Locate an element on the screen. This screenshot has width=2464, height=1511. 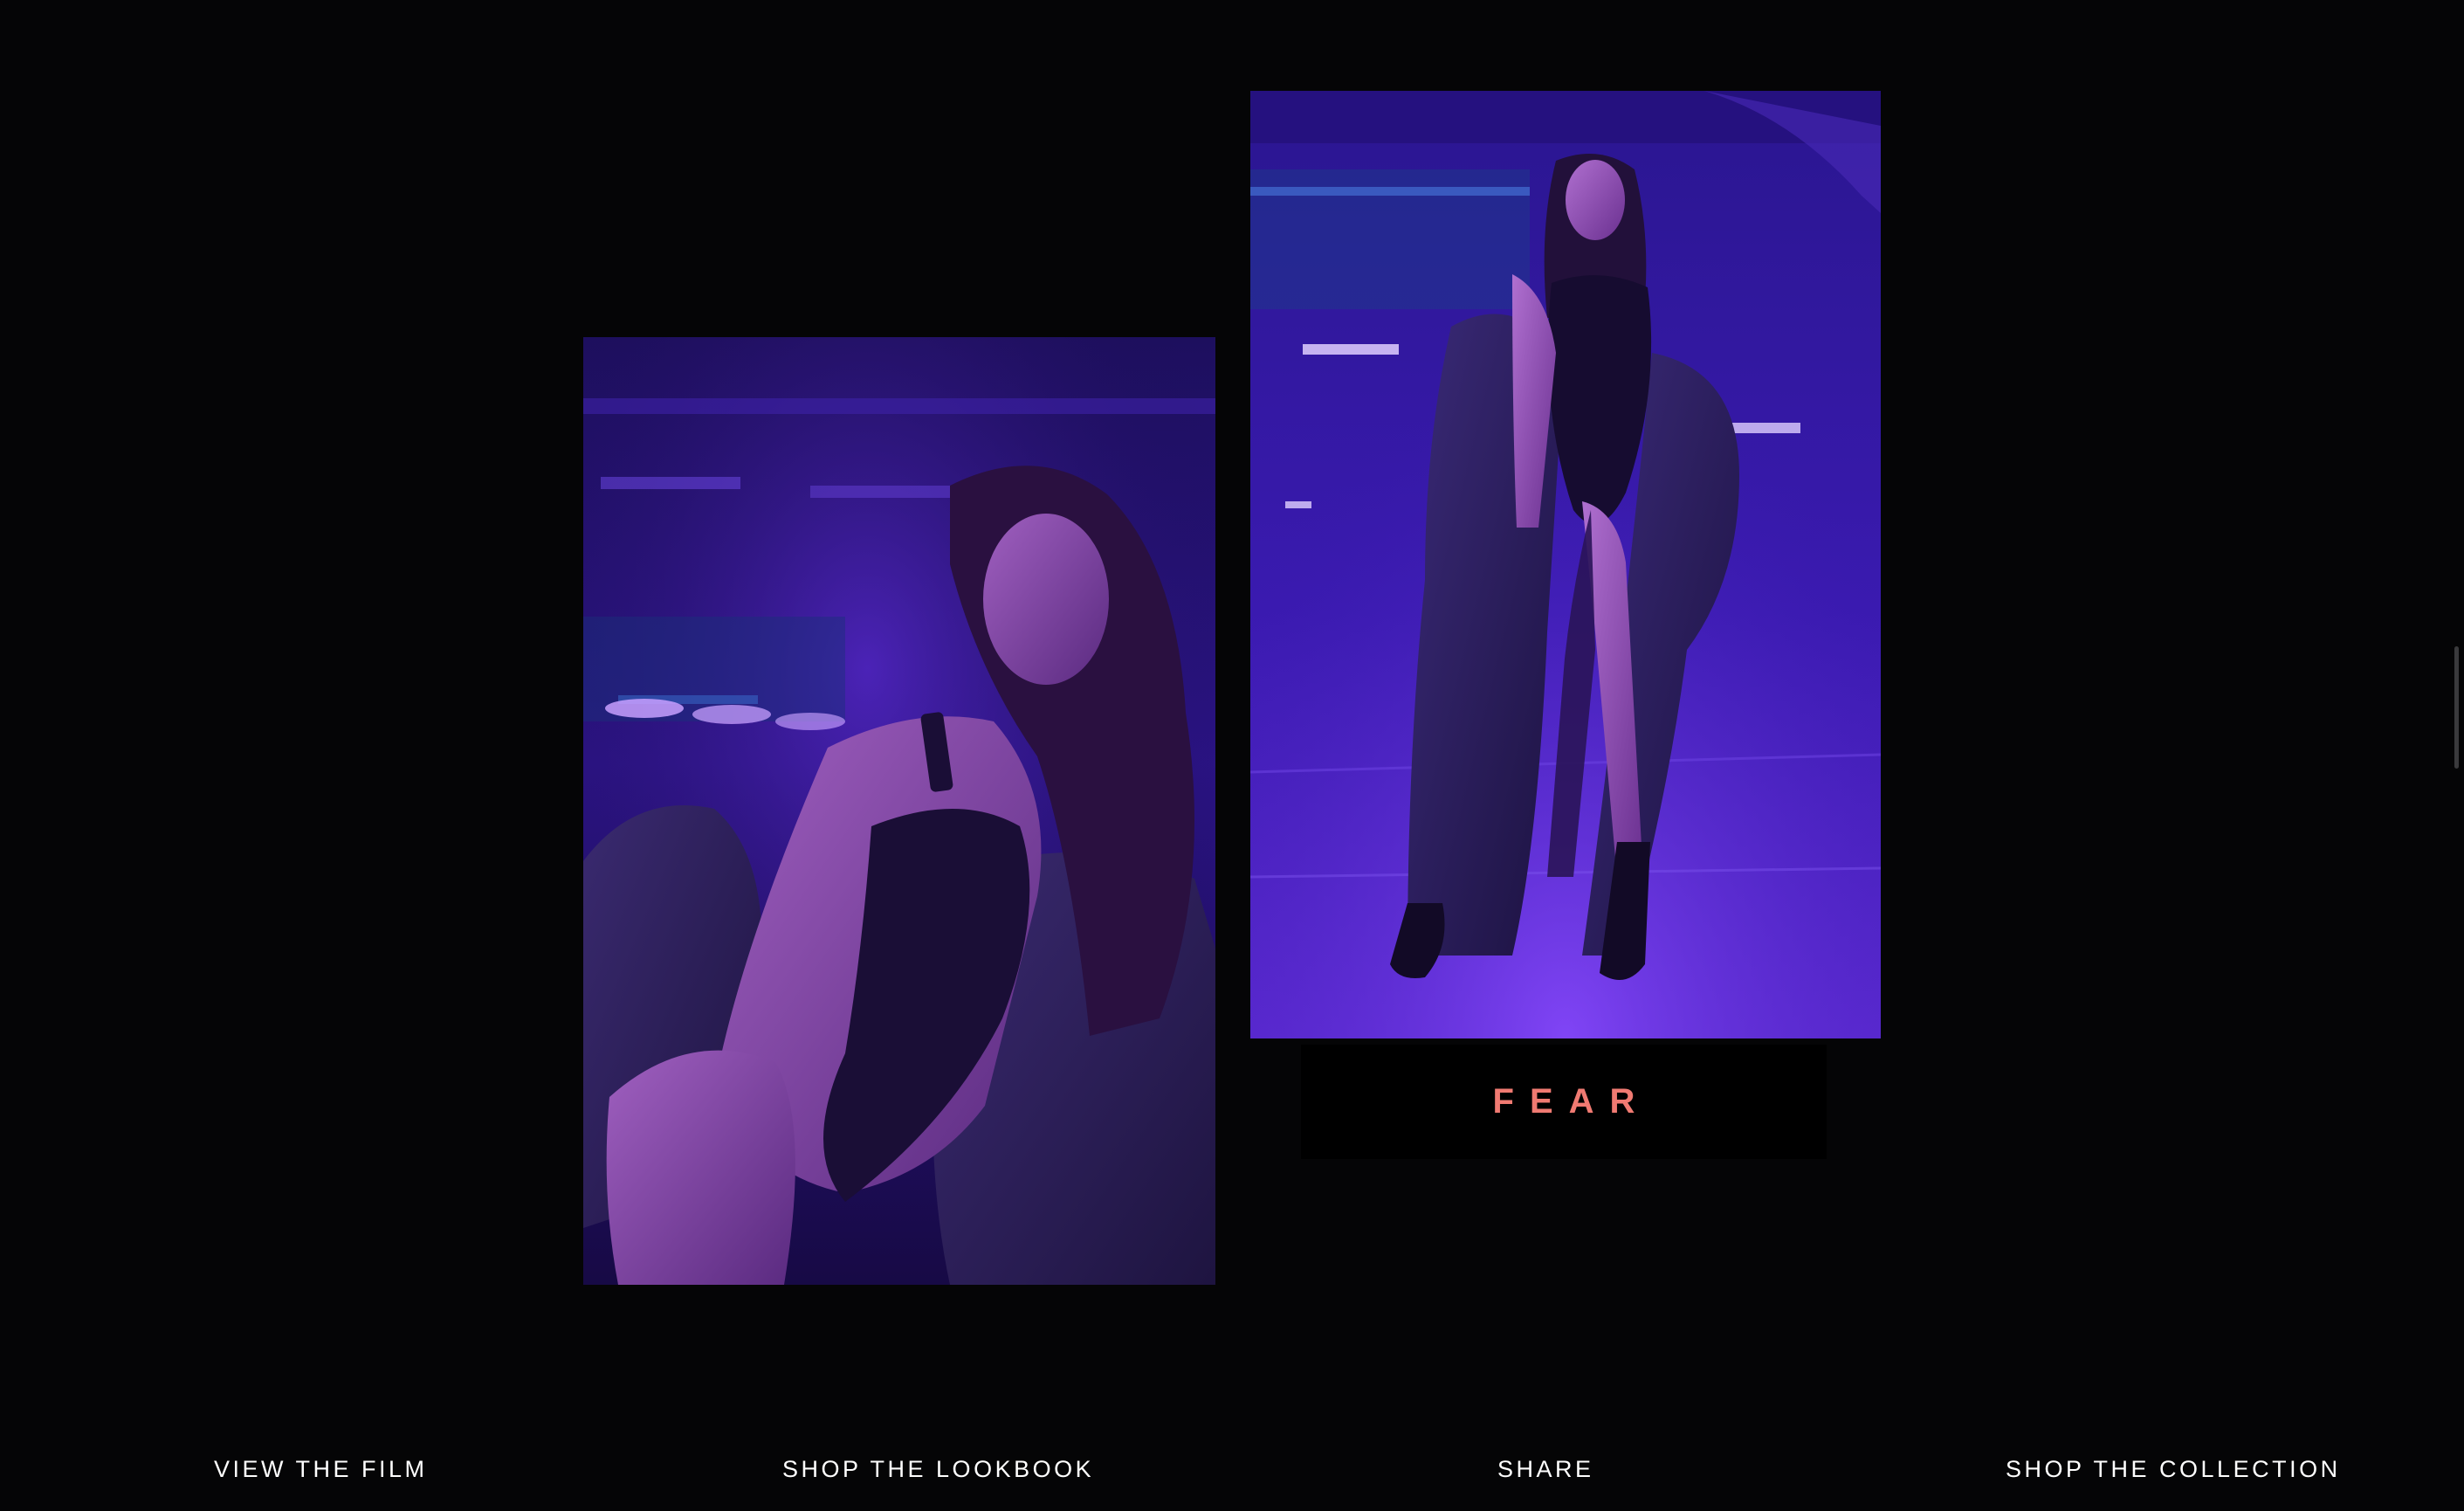
view-film-link: VIEW THE FILM is located at coordinates (321, 1469).